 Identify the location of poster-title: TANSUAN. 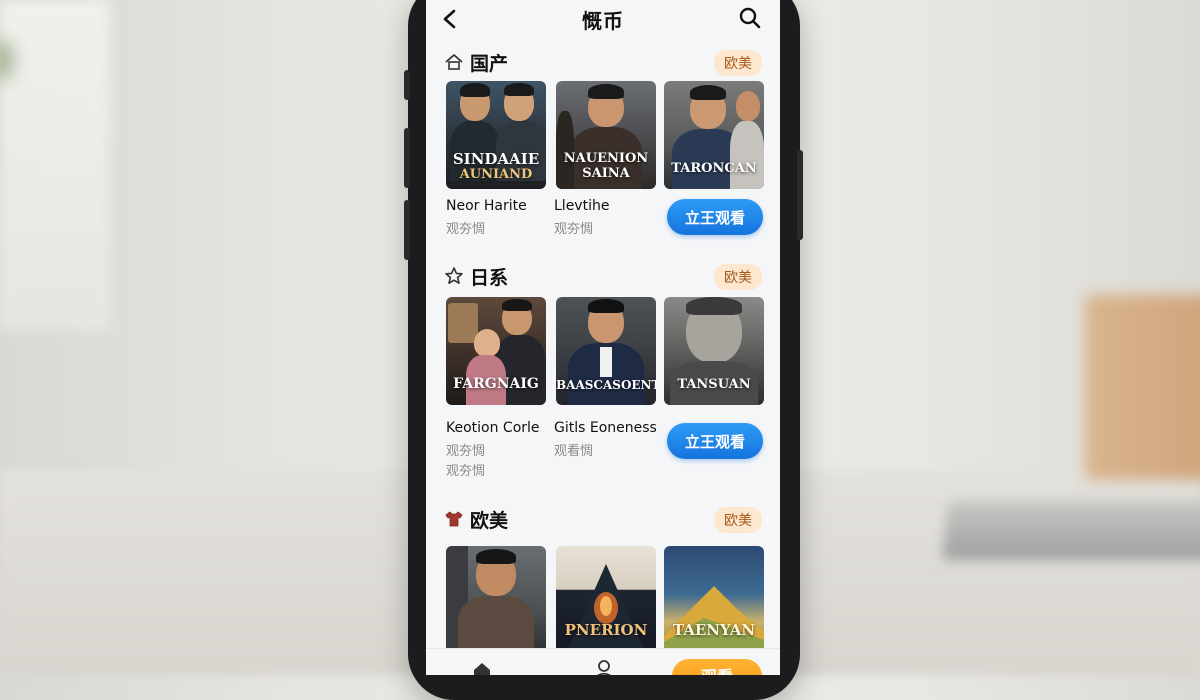
(714, 384).